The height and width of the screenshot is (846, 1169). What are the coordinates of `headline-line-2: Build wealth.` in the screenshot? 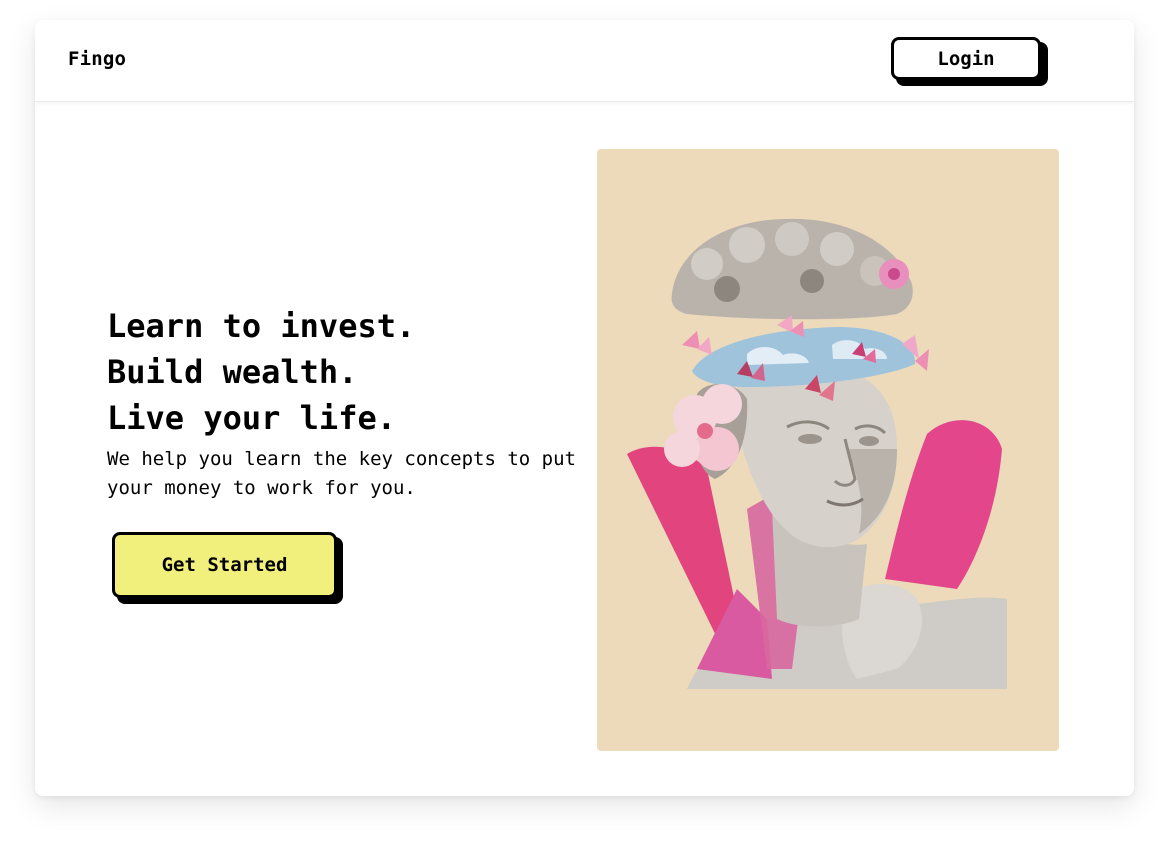 It's located at (232, 372).